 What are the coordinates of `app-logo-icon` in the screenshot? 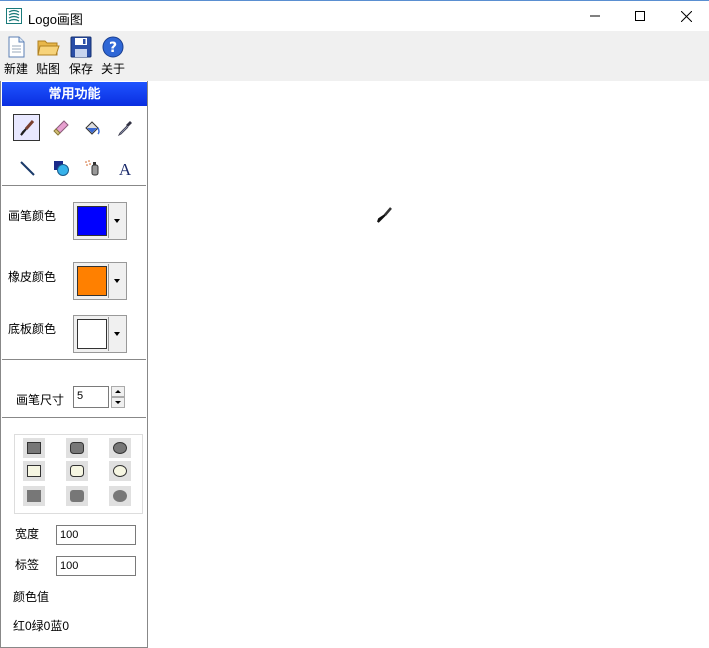 It's located at (14, 16).